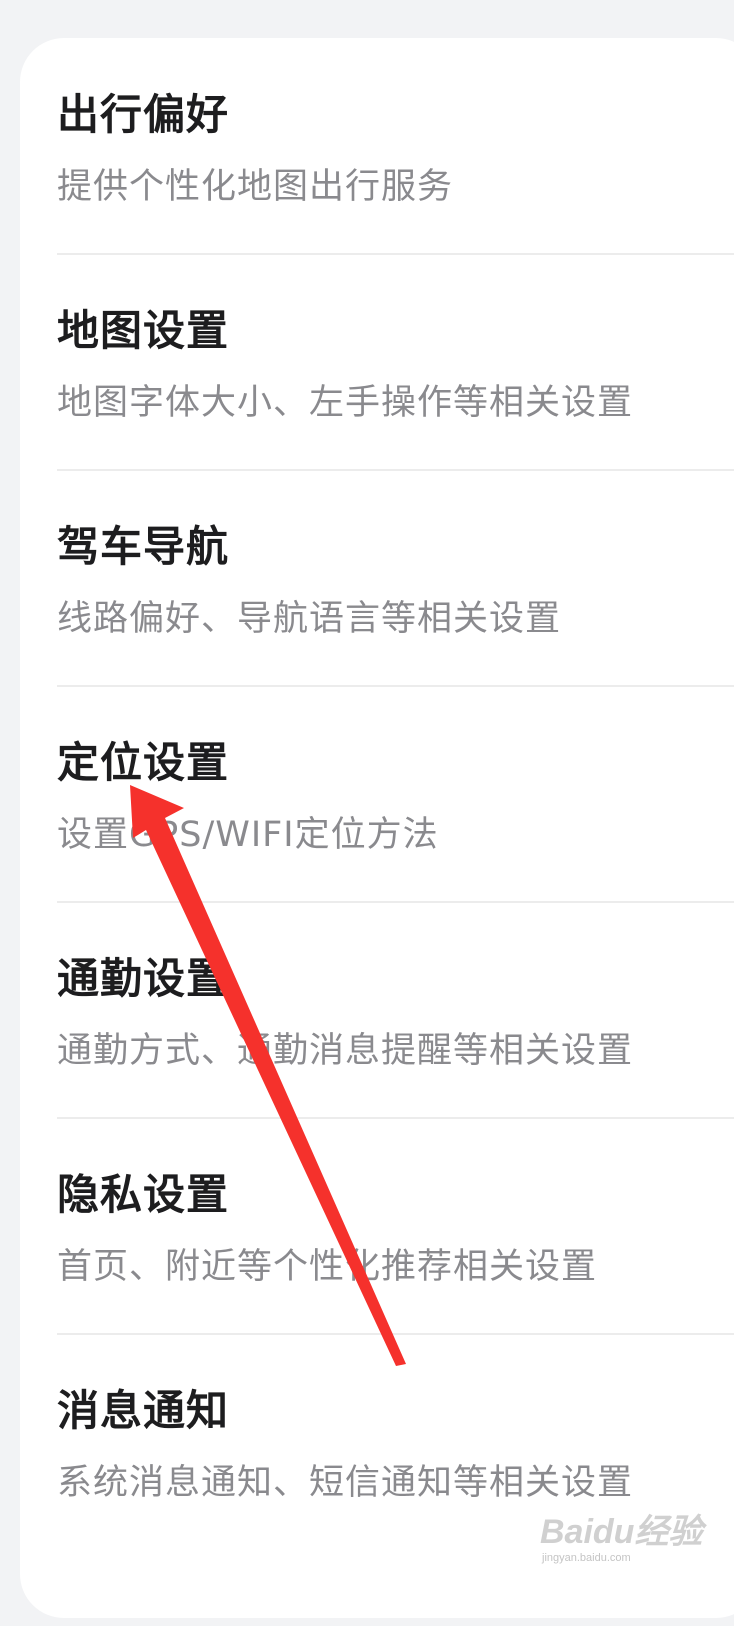 Image resolution: width=734 pixels, height=1626 pixels. I want to click on settings-item-privacy-settings: 隐私设置 首页、附近等个性化推荐相关设置, so click(395, 1226).